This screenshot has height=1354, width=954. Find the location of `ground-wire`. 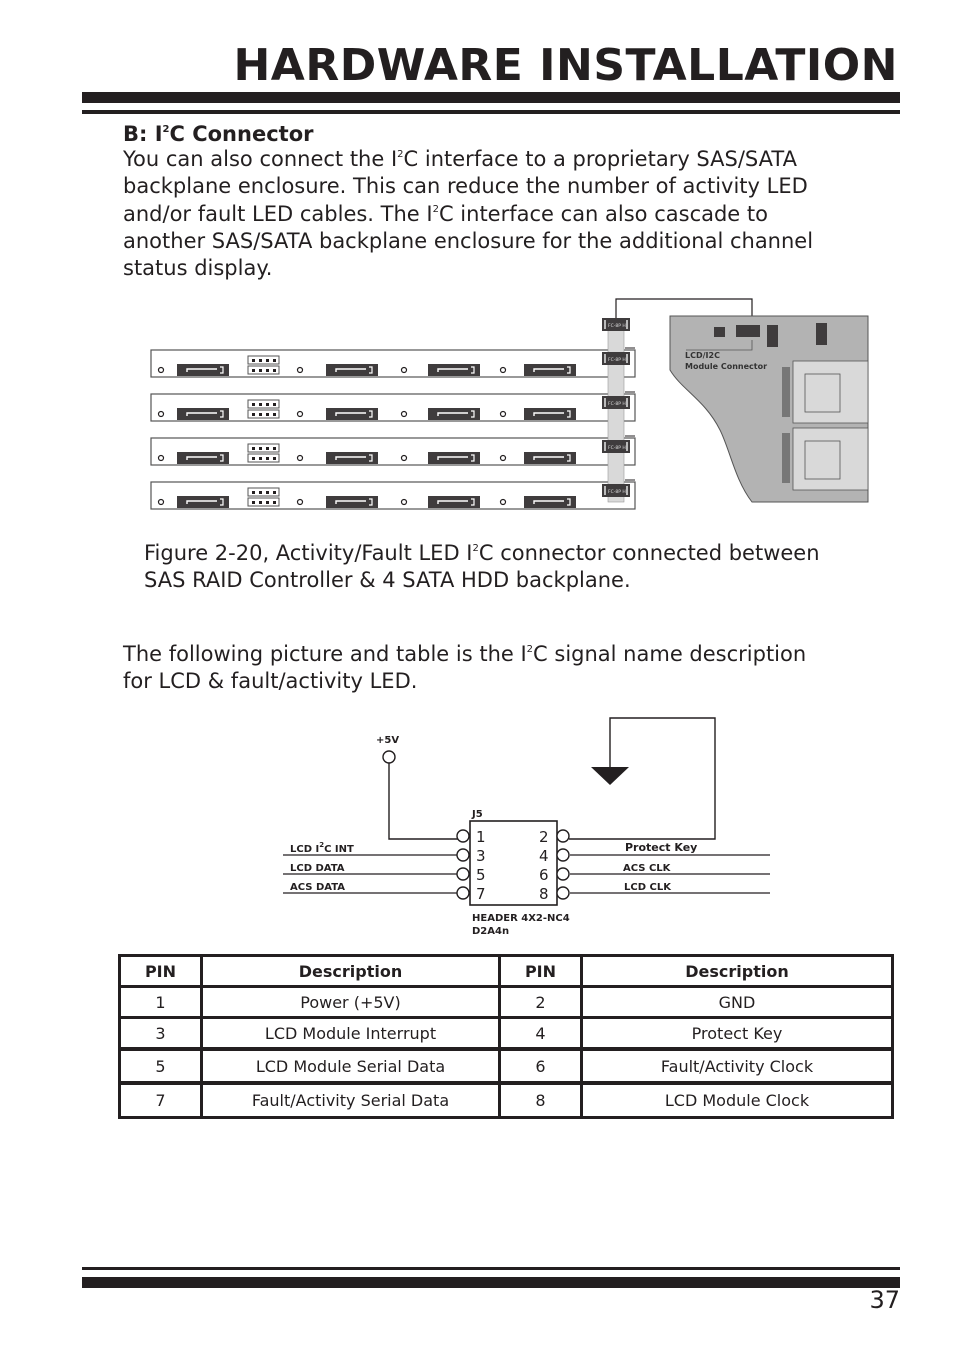

ground-wire is located at coordinates (642, 778).